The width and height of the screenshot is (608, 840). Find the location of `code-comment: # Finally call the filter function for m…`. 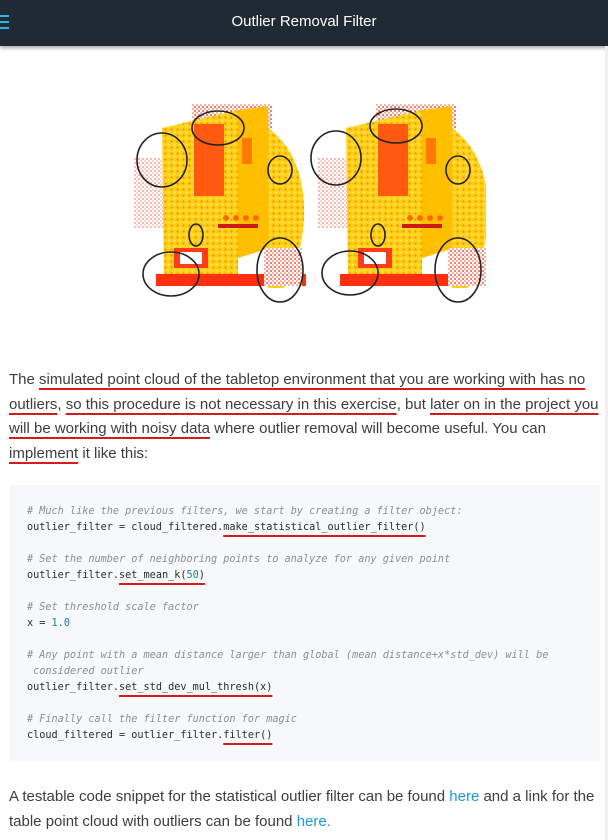

code-comment: # Finally call the filter function for m… is located at coordinates (162, 719).